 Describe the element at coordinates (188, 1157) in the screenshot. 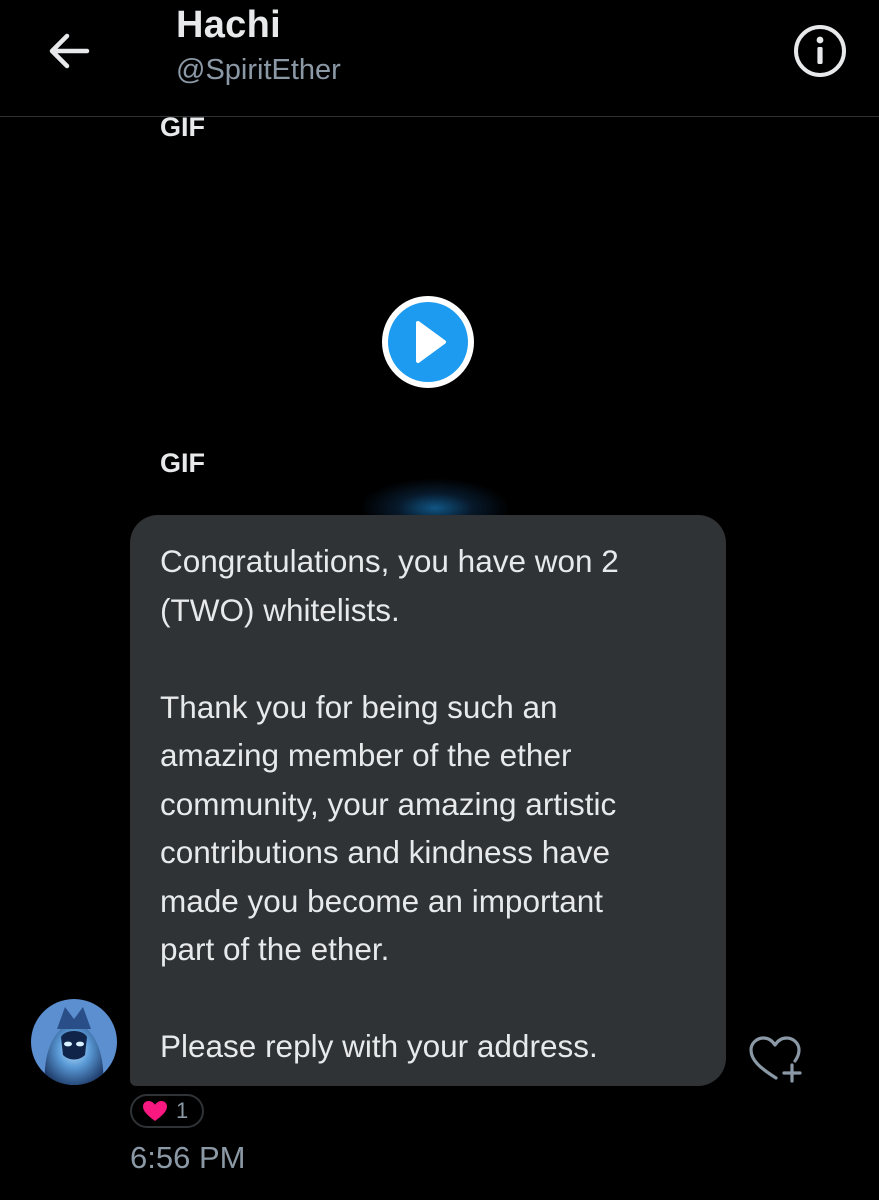

I see `message-timestamp: 6:56 PM` at that location.